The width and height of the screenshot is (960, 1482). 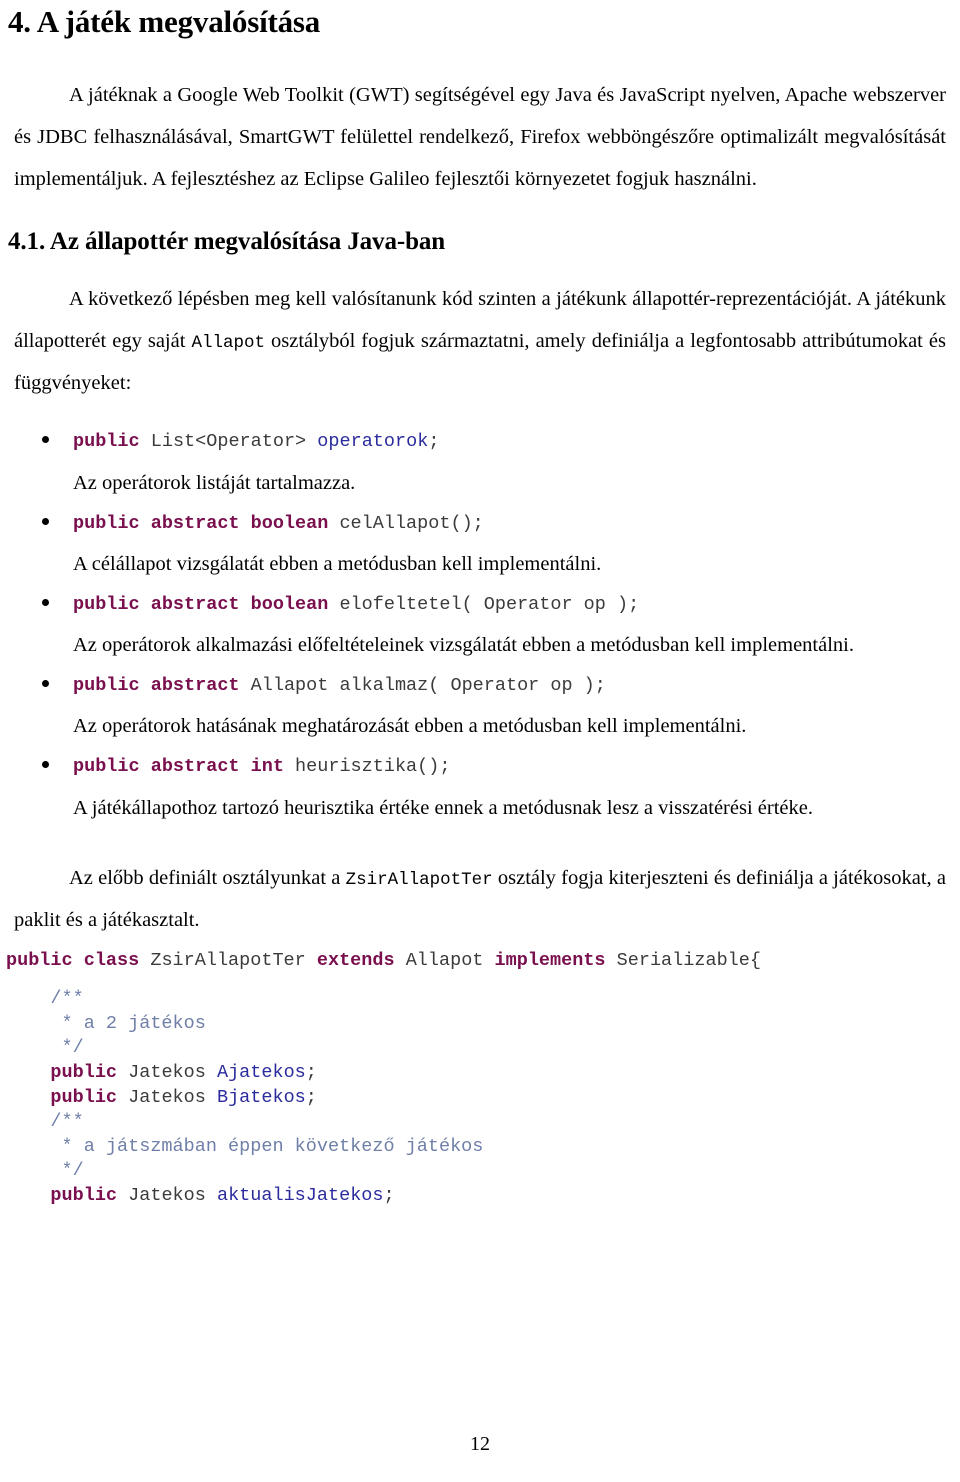 What do you see at coordinates (106, 1023) in the screenshot?
I see `code-token-cmt: * a 2 játékos` at bounding box center [106, 1023].